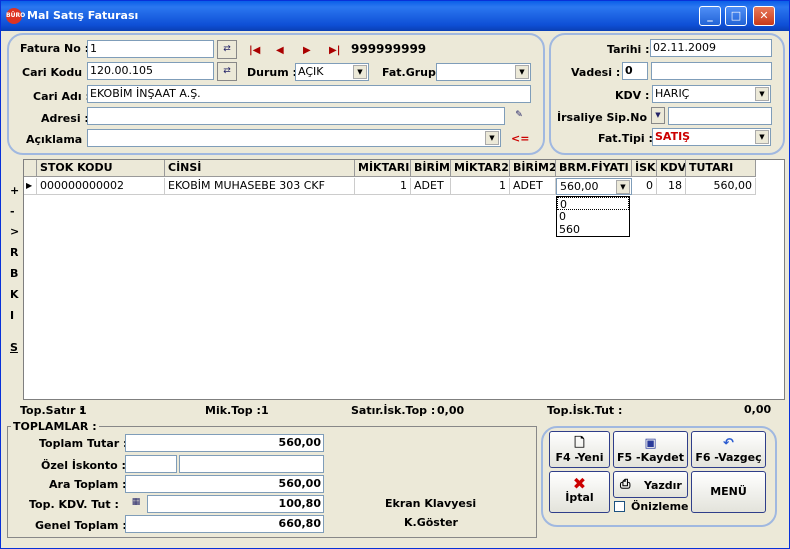 The width and height of the screenshot is (790, 549). What do you see at coordinates (12, 211) in the screenshot?
I see `remove-row-button: -` at bounding box center [12, 211].